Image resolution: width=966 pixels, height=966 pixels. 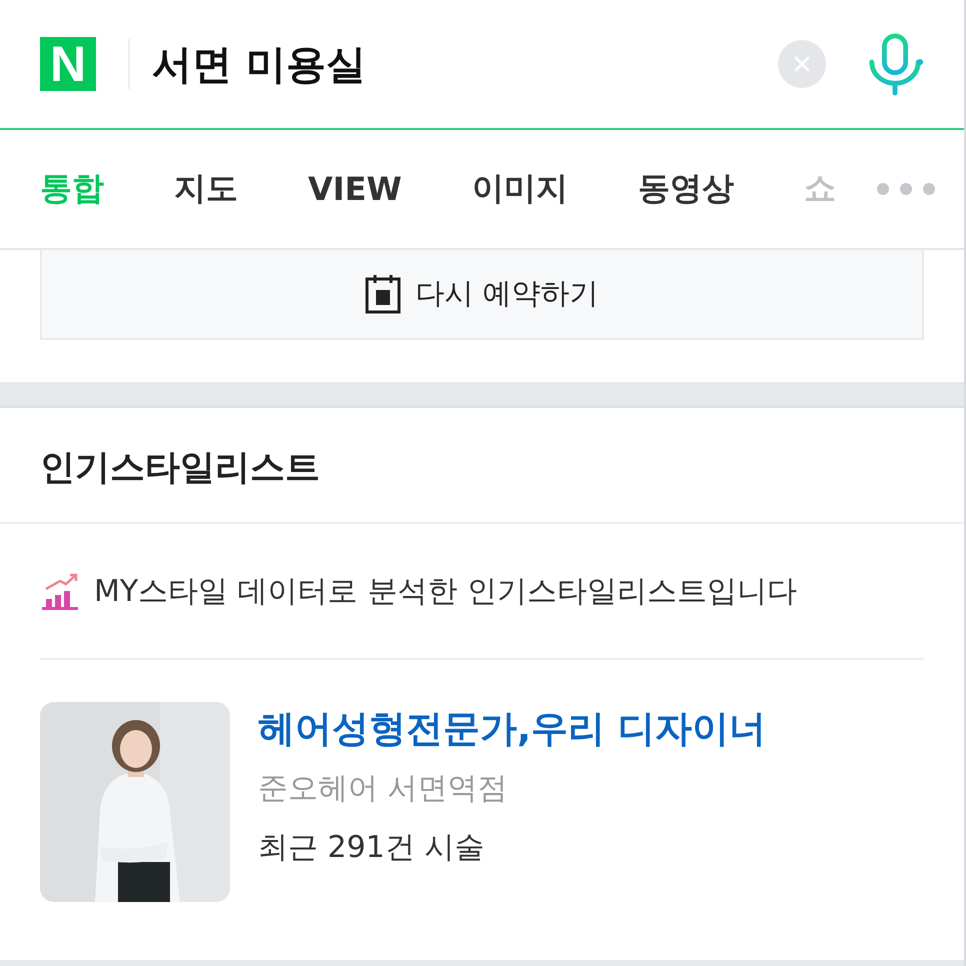 I want to click on stylist-name: 헤어성형전문가,우리 디자이너, so click(x=512, y=729).